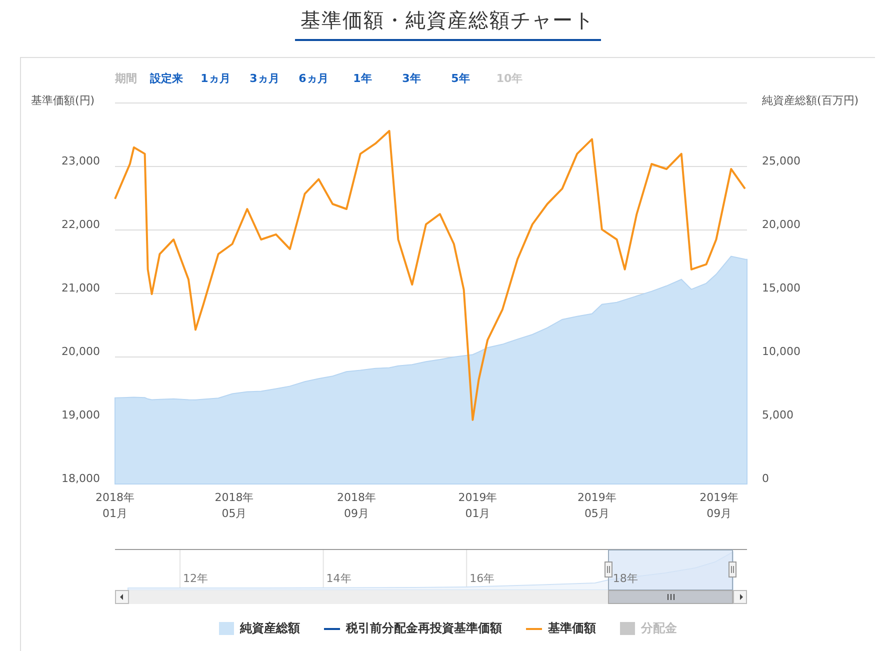 Image resolution: width=895 pixels, height=651 pixels. What do you see at coordinates (411, 78) in the screenshot?
I see `period-button: 3年` at bounding box center [411, 78].